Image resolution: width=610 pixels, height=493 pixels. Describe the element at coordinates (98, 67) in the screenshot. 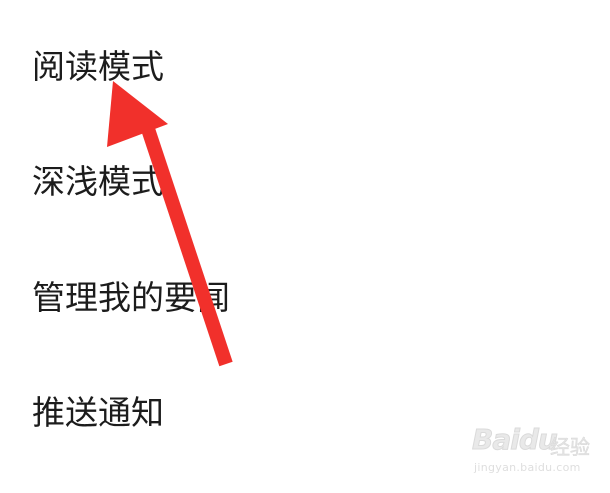

I see `menu-item-reading-mode: 阅读模式` at that location.